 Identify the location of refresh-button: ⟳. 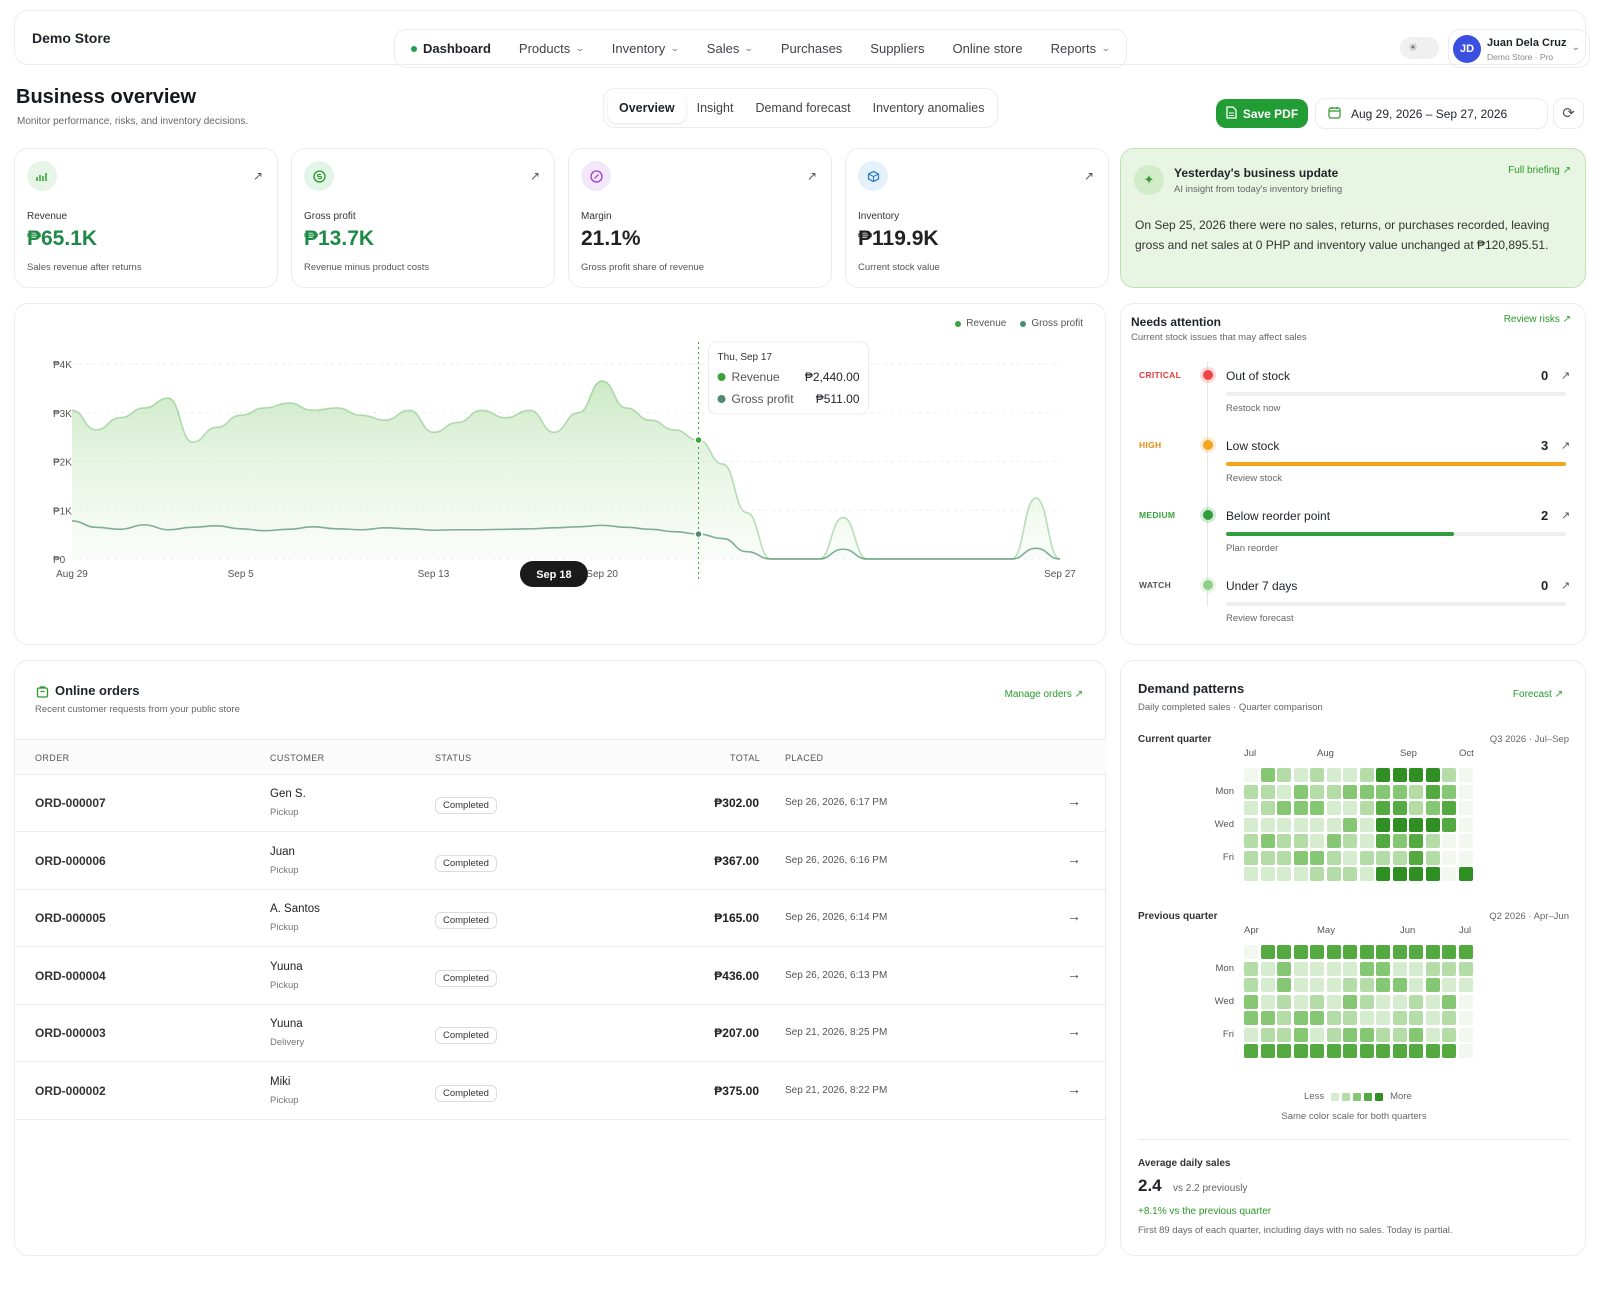
(1568, 113).